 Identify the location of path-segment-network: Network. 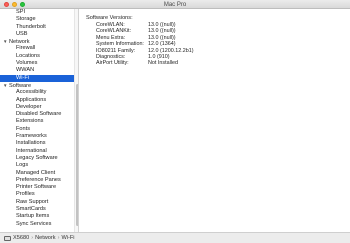
(45, 238).